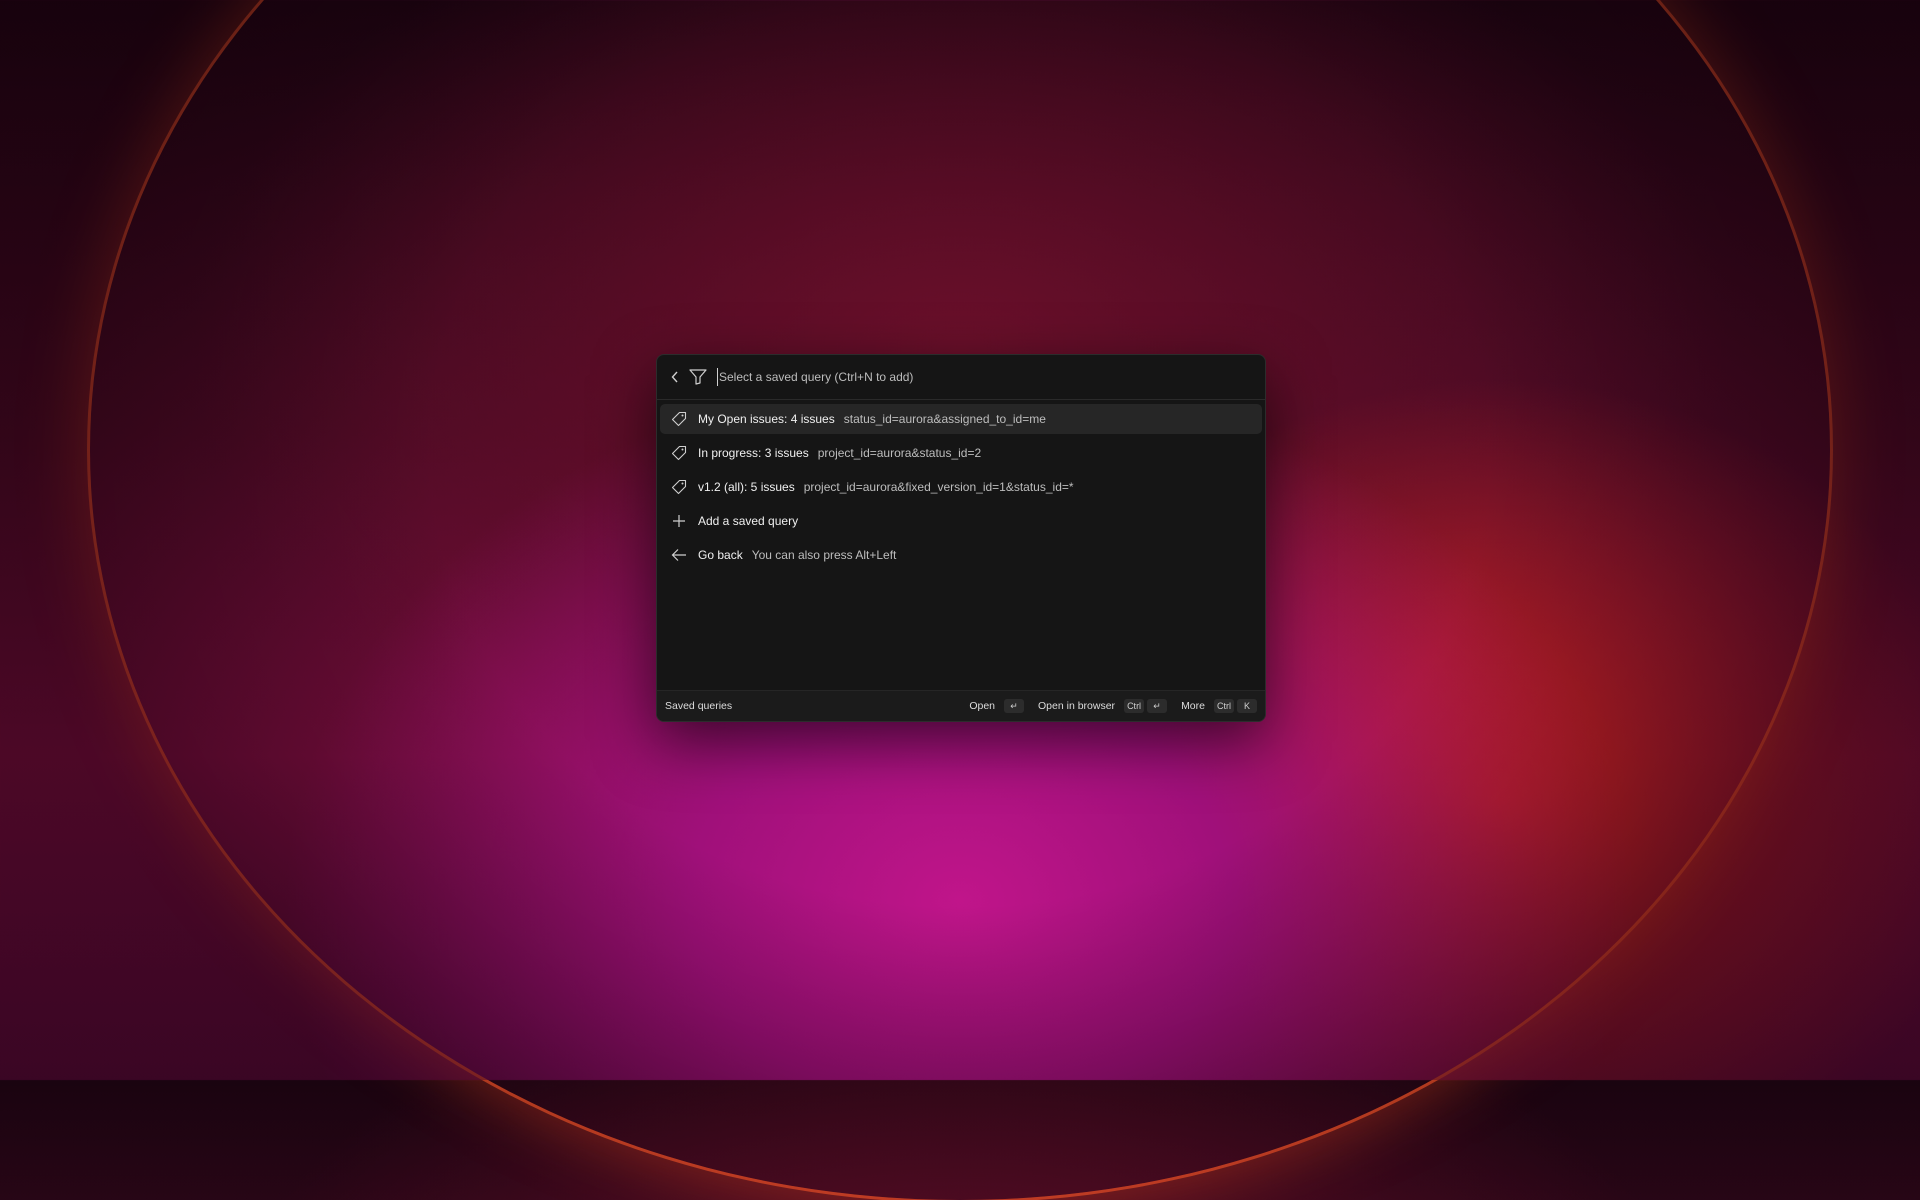 The height and width of the screenshot is (1200, 1920). Describe the element at coordinates (899, 453) in the screenshot. I see `item-subtitle: project_id=aurora&status_id=2` at that location.